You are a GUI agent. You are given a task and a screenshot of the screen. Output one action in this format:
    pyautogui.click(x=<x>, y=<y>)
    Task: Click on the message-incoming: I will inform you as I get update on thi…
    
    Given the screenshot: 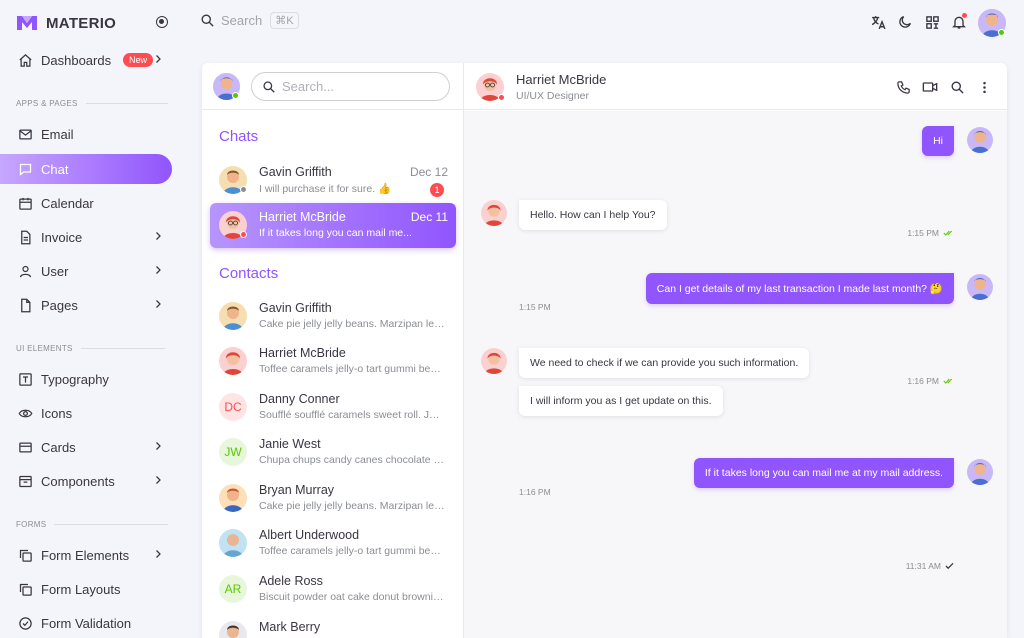 What is the action you would take?
    pyautogui.click(x=621, y=401)
    